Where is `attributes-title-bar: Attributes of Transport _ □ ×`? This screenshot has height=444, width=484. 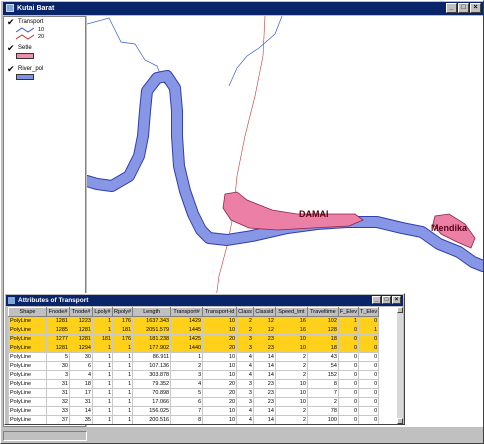
attributes-title-bar: Attributes of Transport _ □ × is located at coordinates (204, 300).